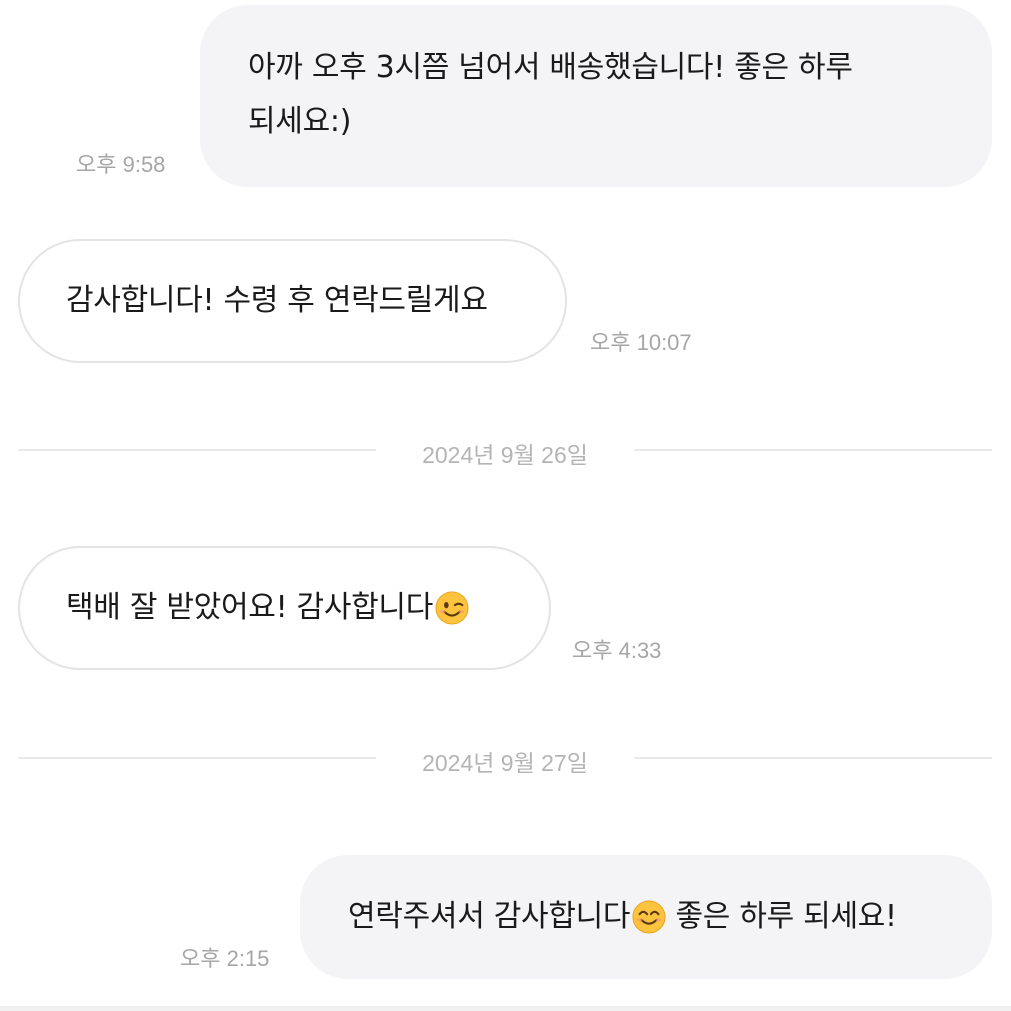 The image size is (1011, 1011). Describe the element at coordinates (550, 67) in the screenshot. I see `message-text-line: 아까 오후 3시쯤 넘어서 배송했습니다! 좋은 하루` at that location.